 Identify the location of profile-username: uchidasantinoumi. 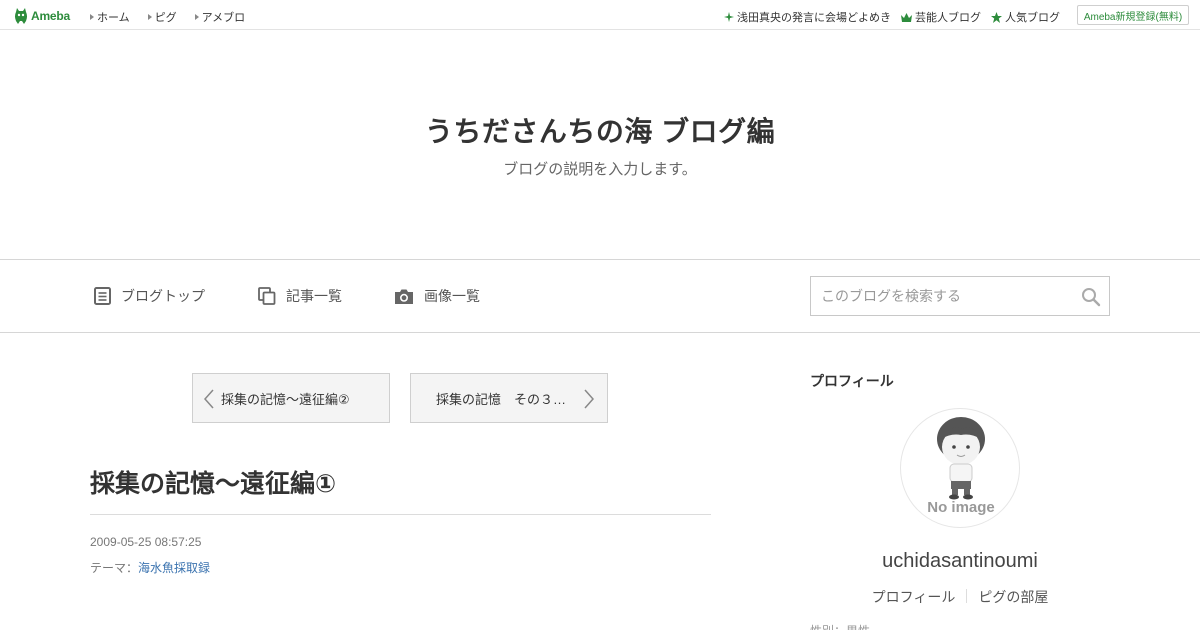
(960, 561).